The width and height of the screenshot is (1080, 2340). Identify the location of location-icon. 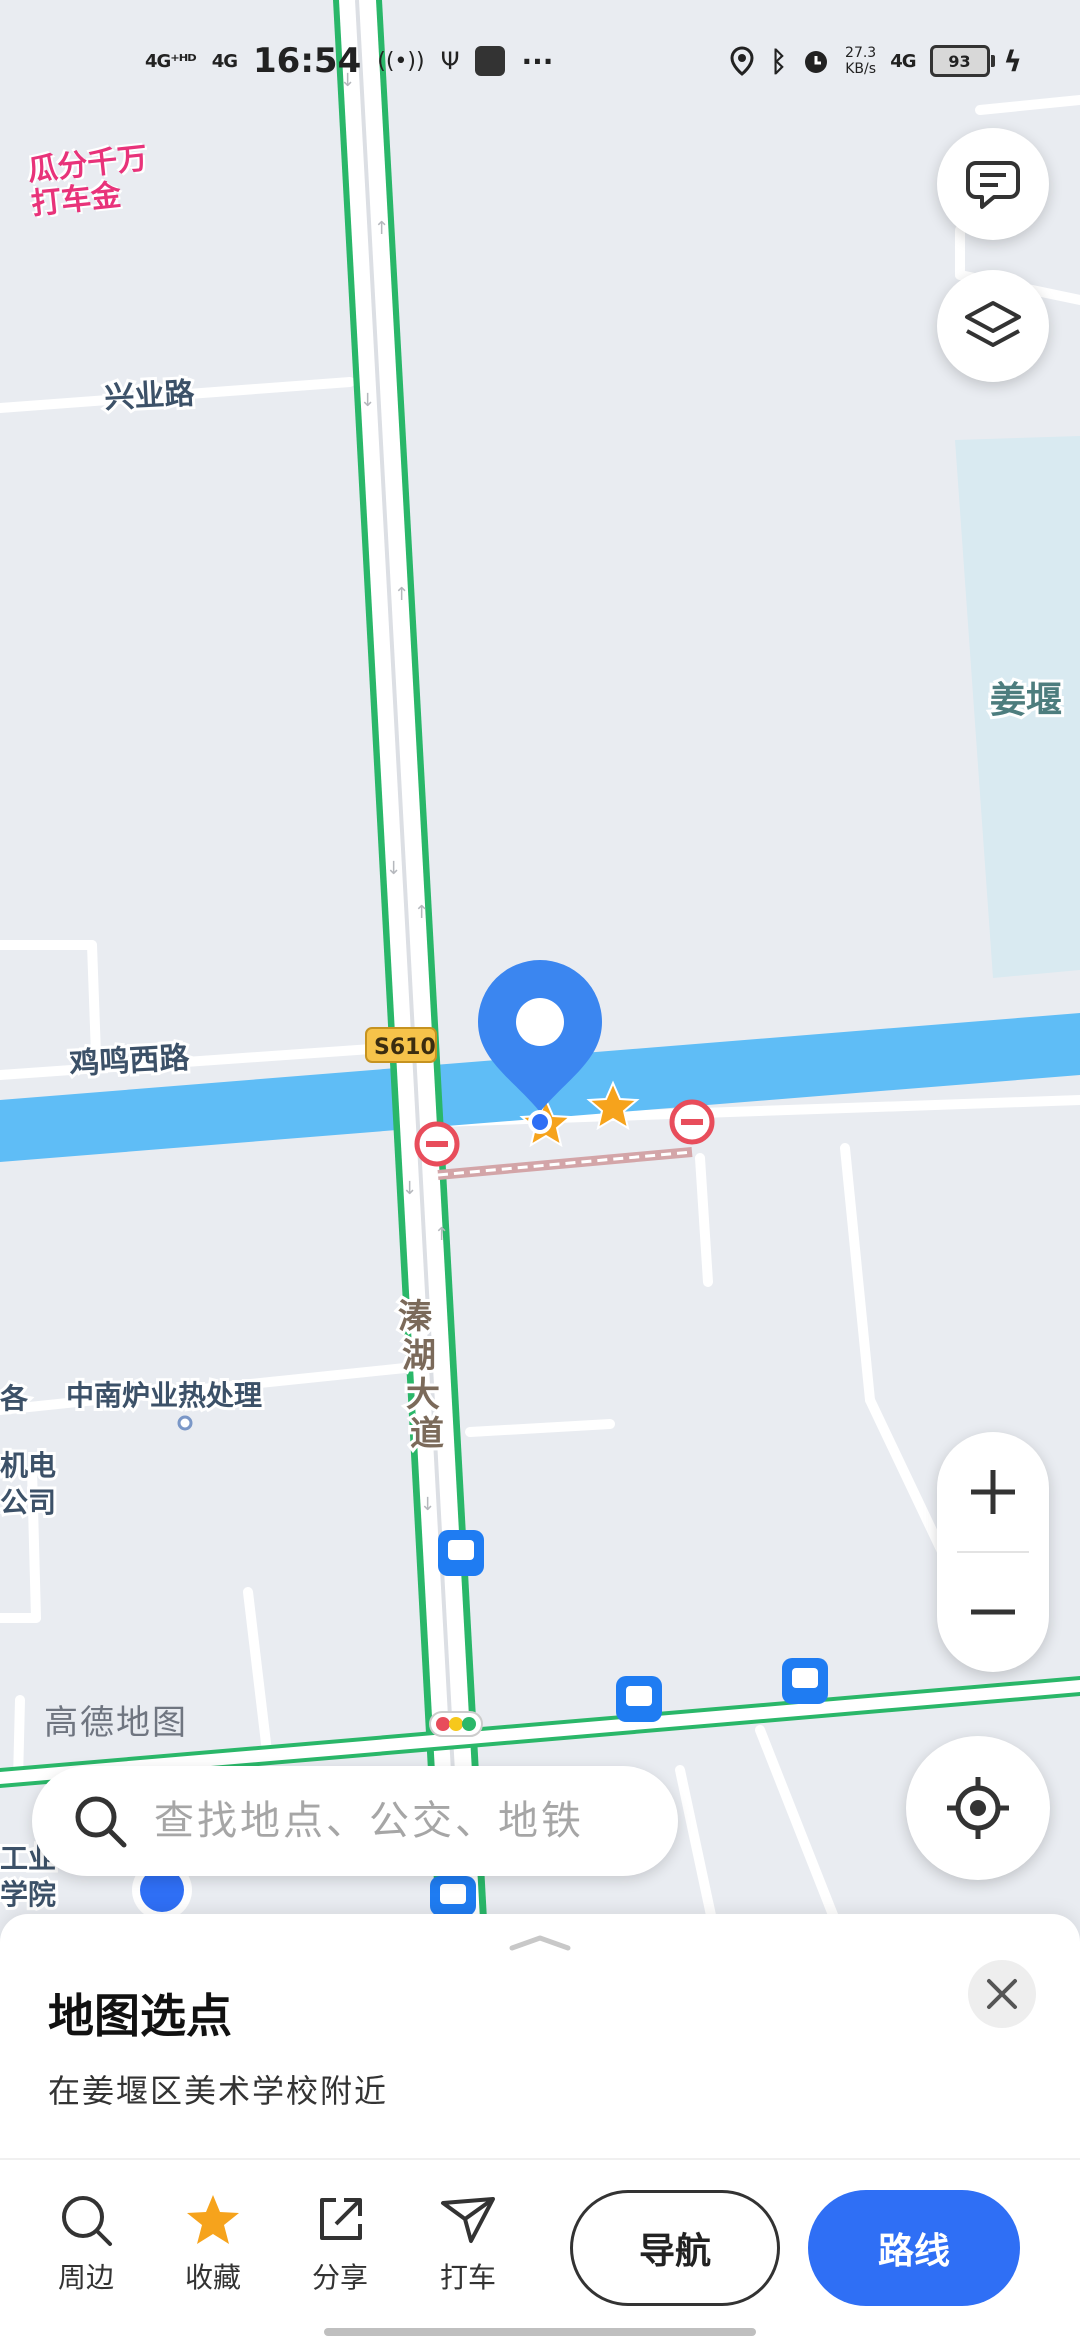
(742, 61).